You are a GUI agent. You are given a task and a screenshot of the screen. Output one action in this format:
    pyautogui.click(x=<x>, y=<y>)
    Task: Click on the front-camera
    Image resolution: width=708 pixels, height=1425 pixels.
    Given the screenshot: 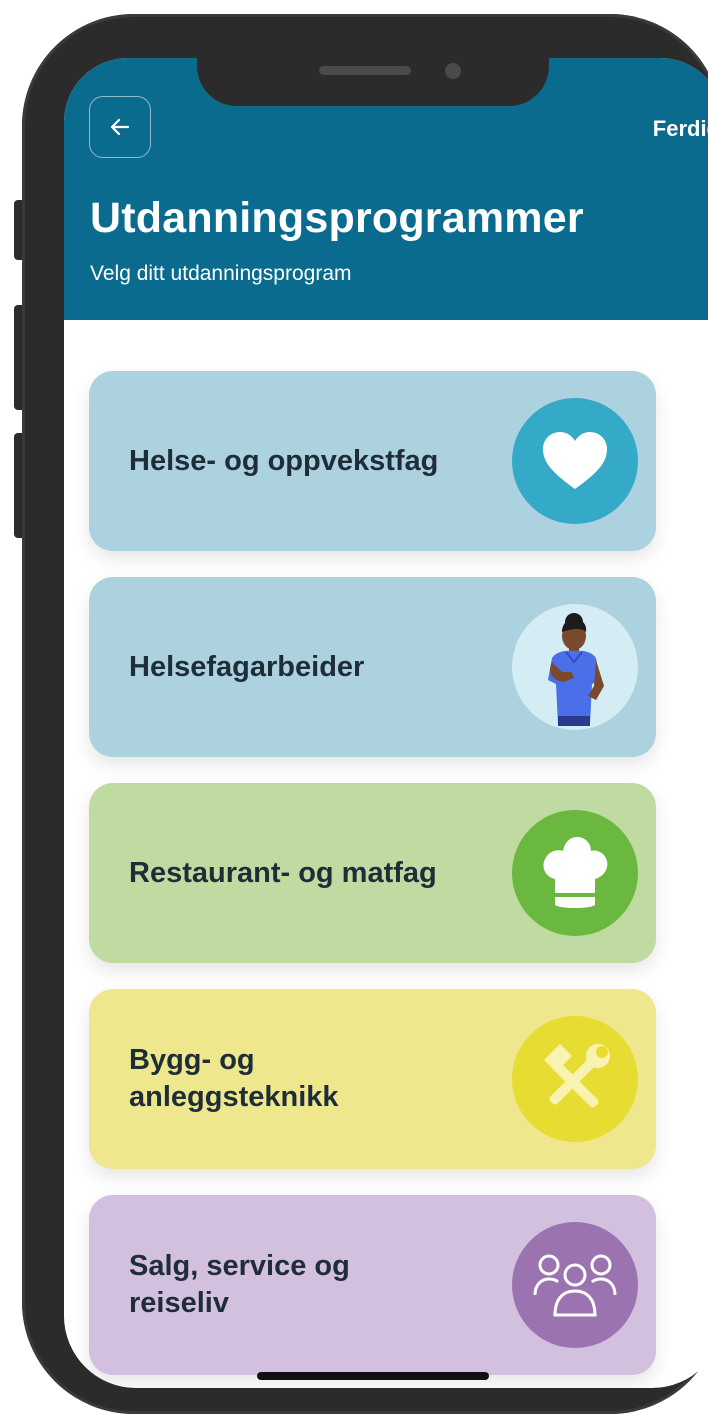 What is the action you would take?
    pyautogui.click(x=453, y=71)
    